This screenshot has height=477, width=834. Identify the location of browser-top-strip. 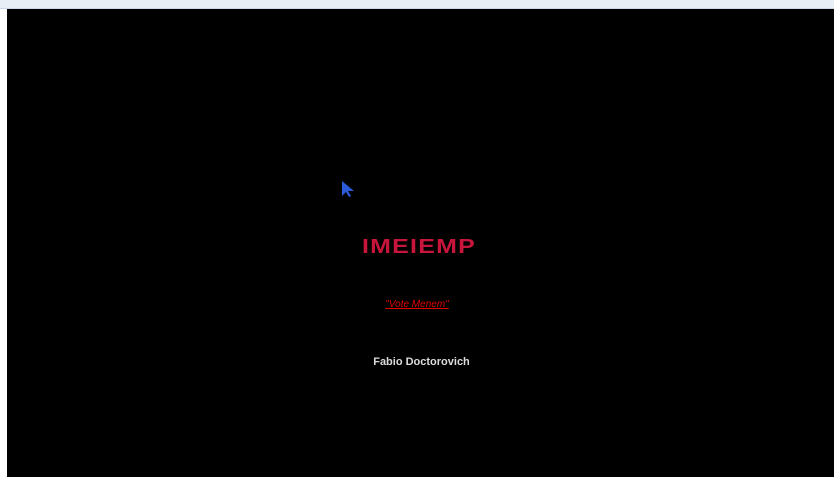
(417, 4).